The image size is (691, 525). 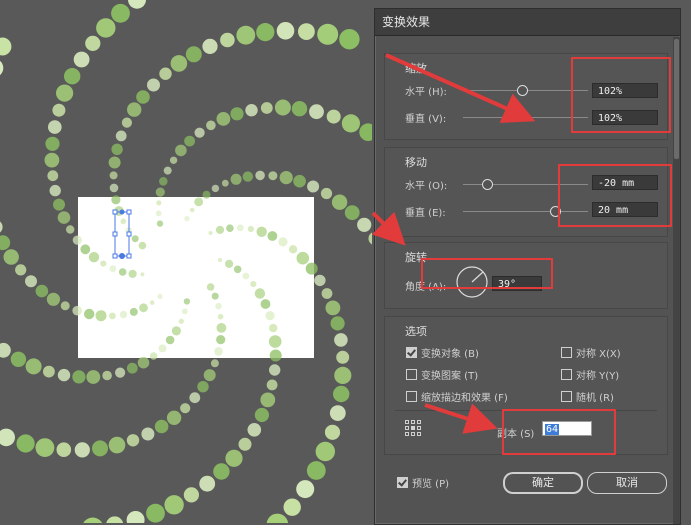 What do you see at coordinates (416, 162) in the screenshot?
I see `move-title: 移动` at bounding box center [416, 162].